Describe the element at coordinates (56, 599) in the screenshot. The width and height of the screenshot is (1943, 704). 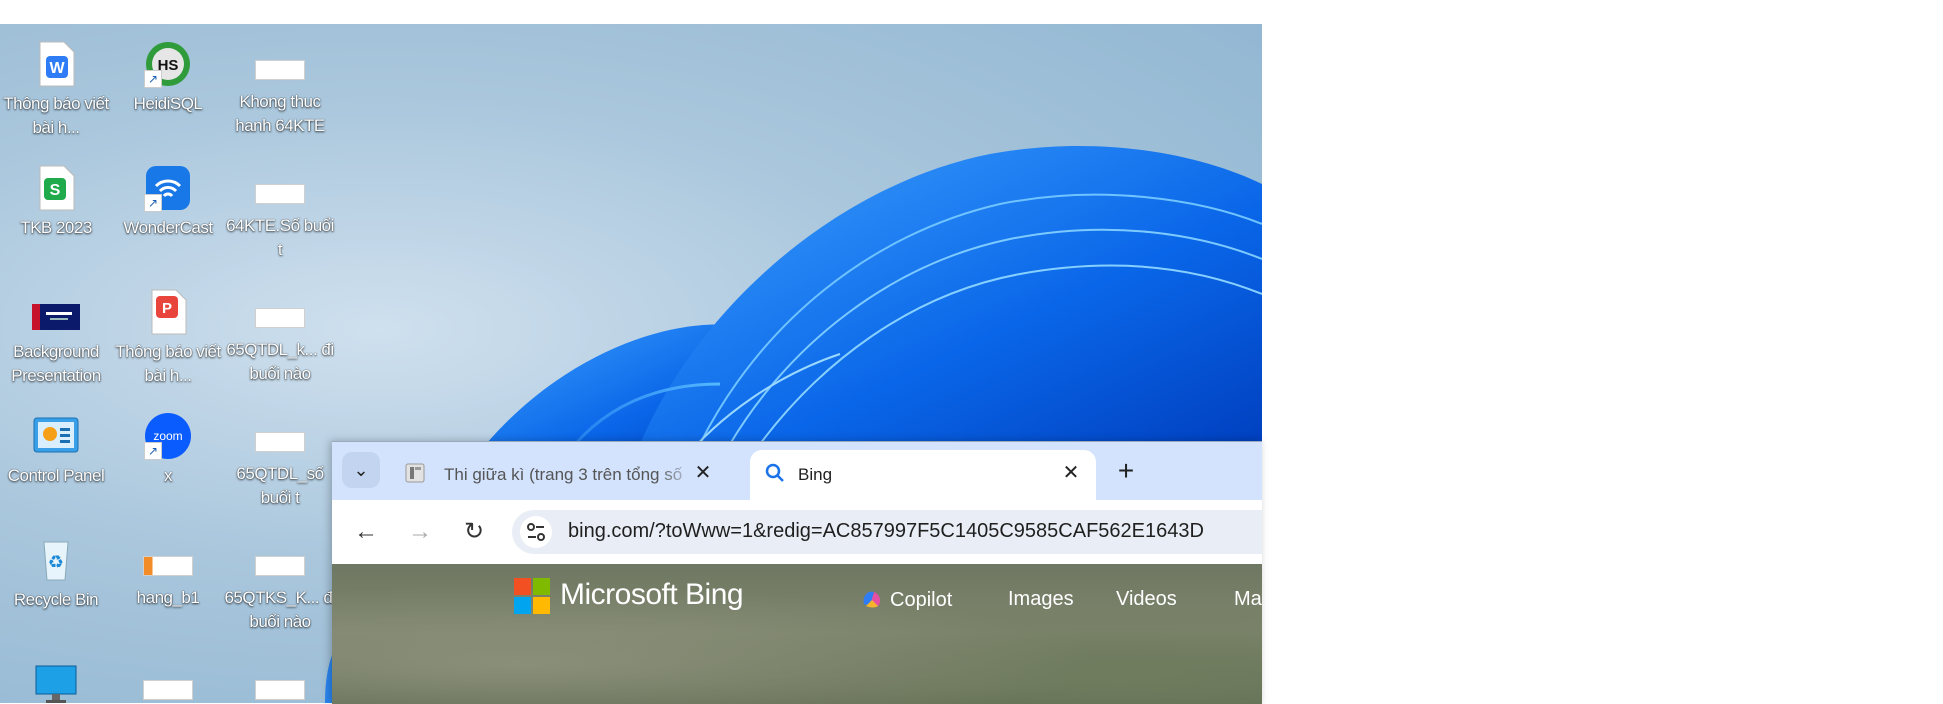
I see `desktop-icon-label: Recycle Bin` at that location.